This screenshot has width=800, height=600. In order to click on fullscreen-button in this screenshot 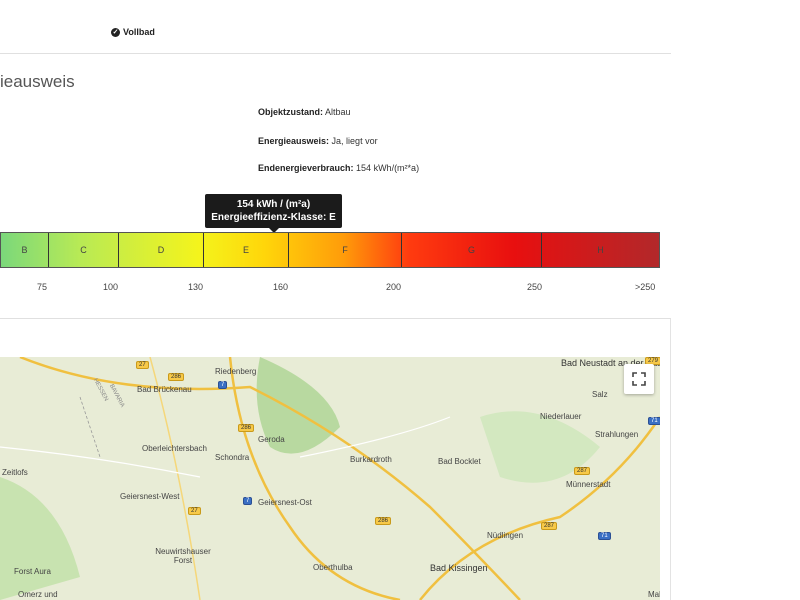, I will do `click(639, 379)`.